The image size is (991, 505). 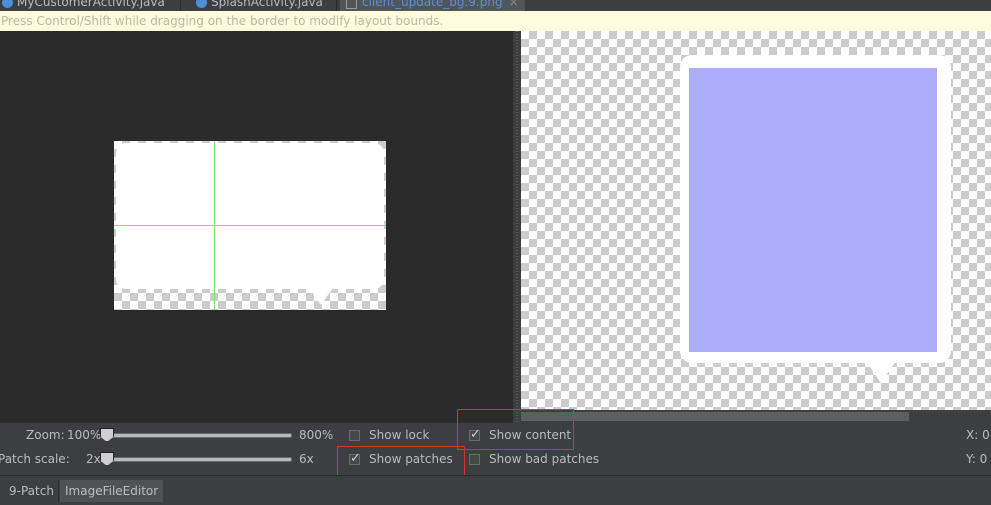 What do you see at coordinates (977, 459) in the screenshot?
I see `y-coordinate-readout: Y: 0` at bounding box center [977, 459].